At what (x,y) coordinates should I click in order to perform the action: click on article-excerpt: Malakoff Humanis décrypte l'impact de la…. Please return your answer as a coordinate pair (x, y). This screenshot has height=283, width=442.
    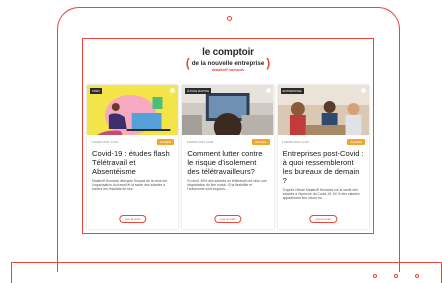
    Looking at the image, I should click on (130, 185).